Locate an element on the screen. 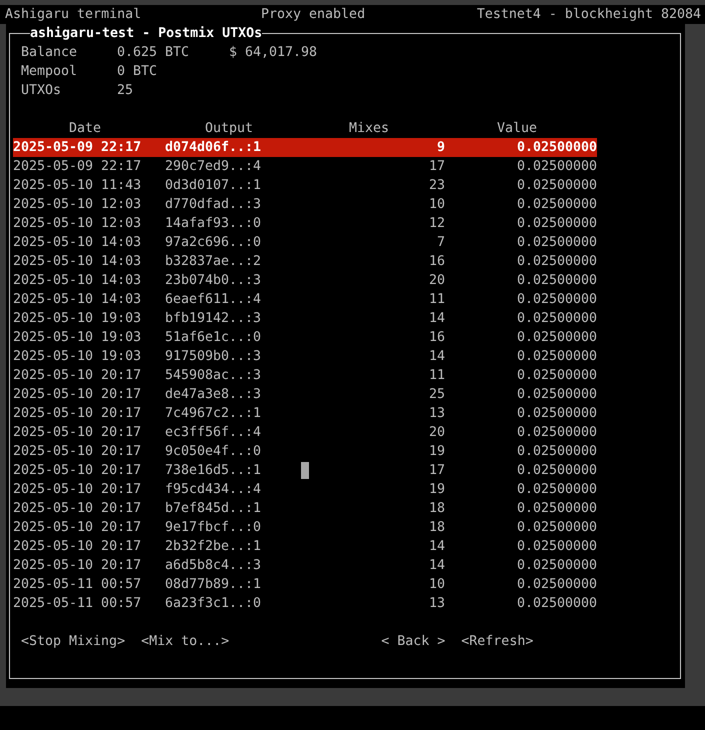  terminal-button: <Refresh> is located at coordinates (497, 641).